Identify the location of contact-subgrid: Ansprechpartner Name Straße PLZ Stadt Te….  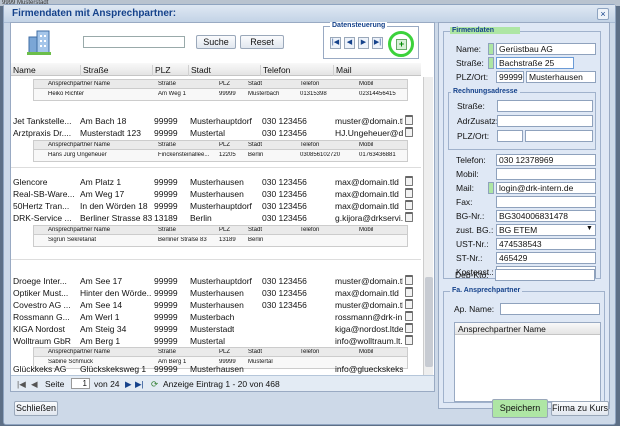
(220, 236).